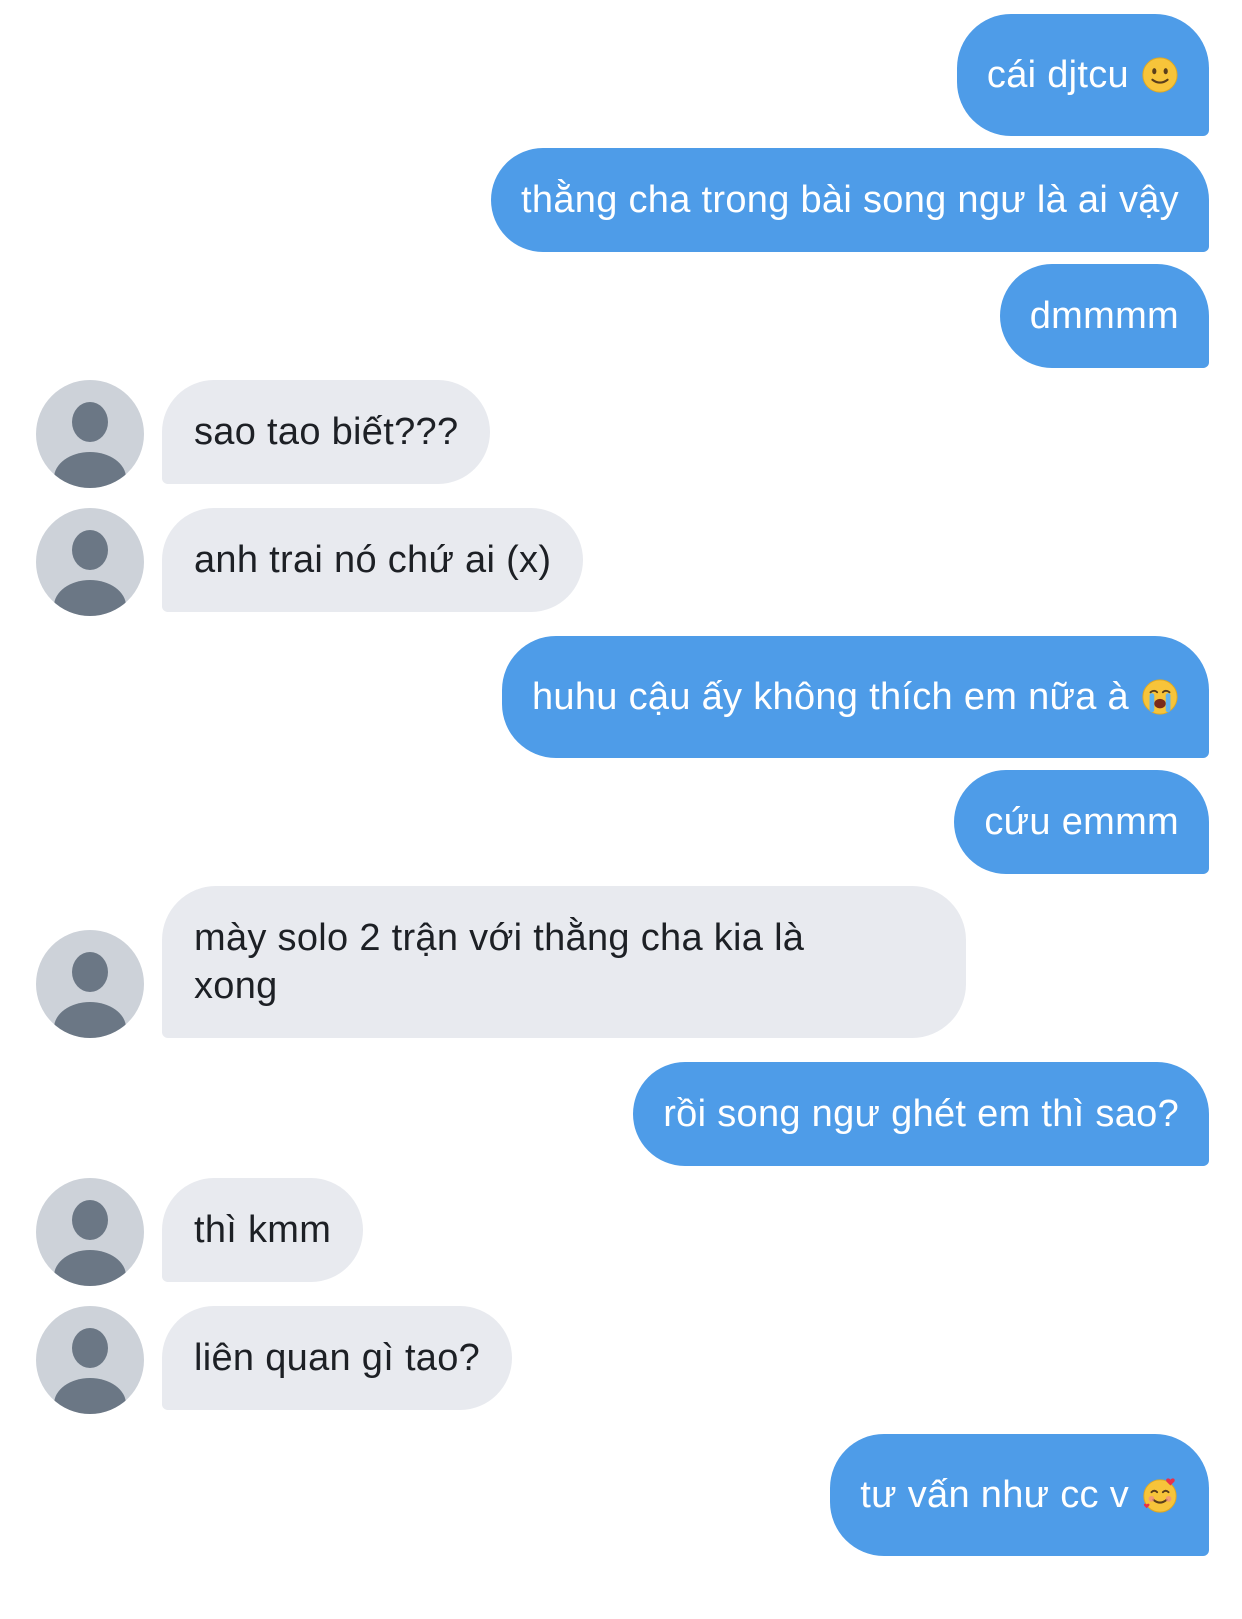 This screenshot has height=1619, width=1242. I want to click on message-text: cứu emmm, so click(1081, 822).